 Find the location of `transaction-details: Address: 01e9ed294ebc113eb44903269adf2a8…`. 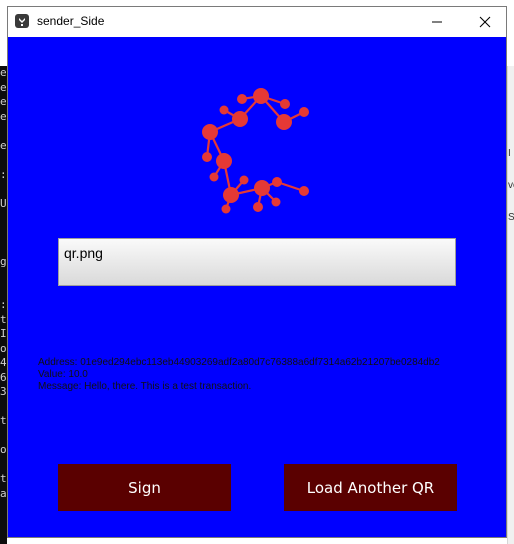

transaction-details: Address: 01e9ed294ebc113eb44903269adf2a8… is located at coordinates (272, 375).